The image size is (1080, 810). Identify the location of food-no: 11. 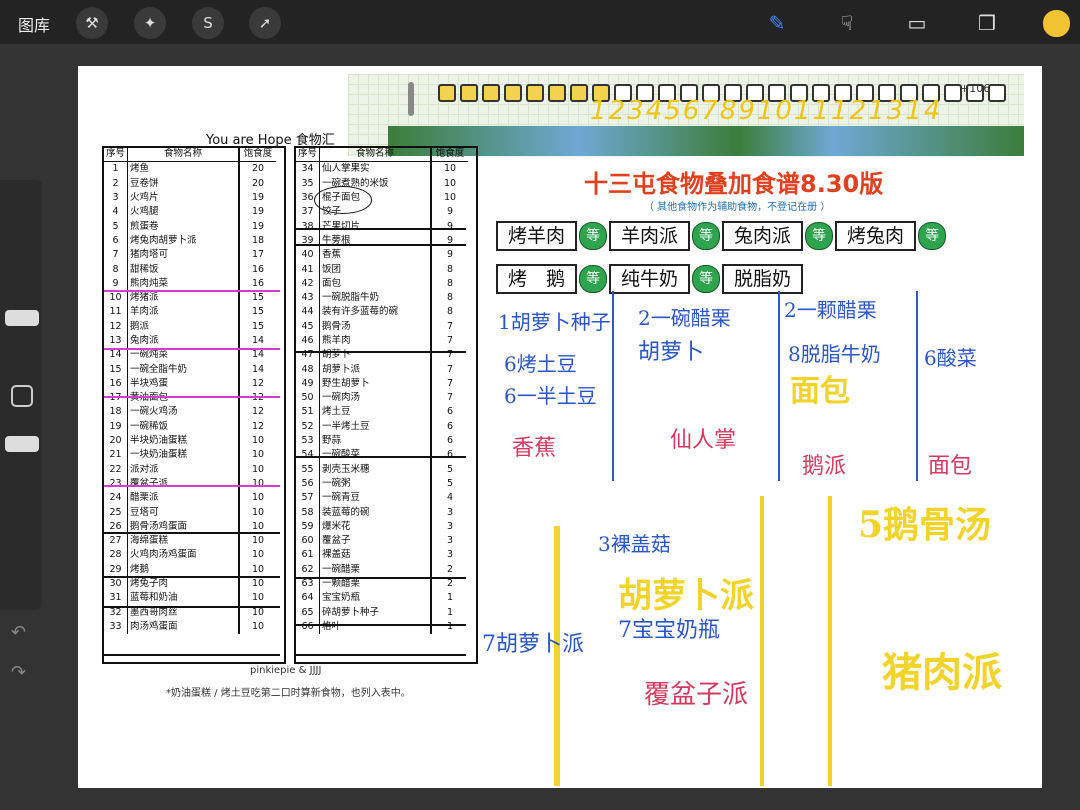
(115, 312).